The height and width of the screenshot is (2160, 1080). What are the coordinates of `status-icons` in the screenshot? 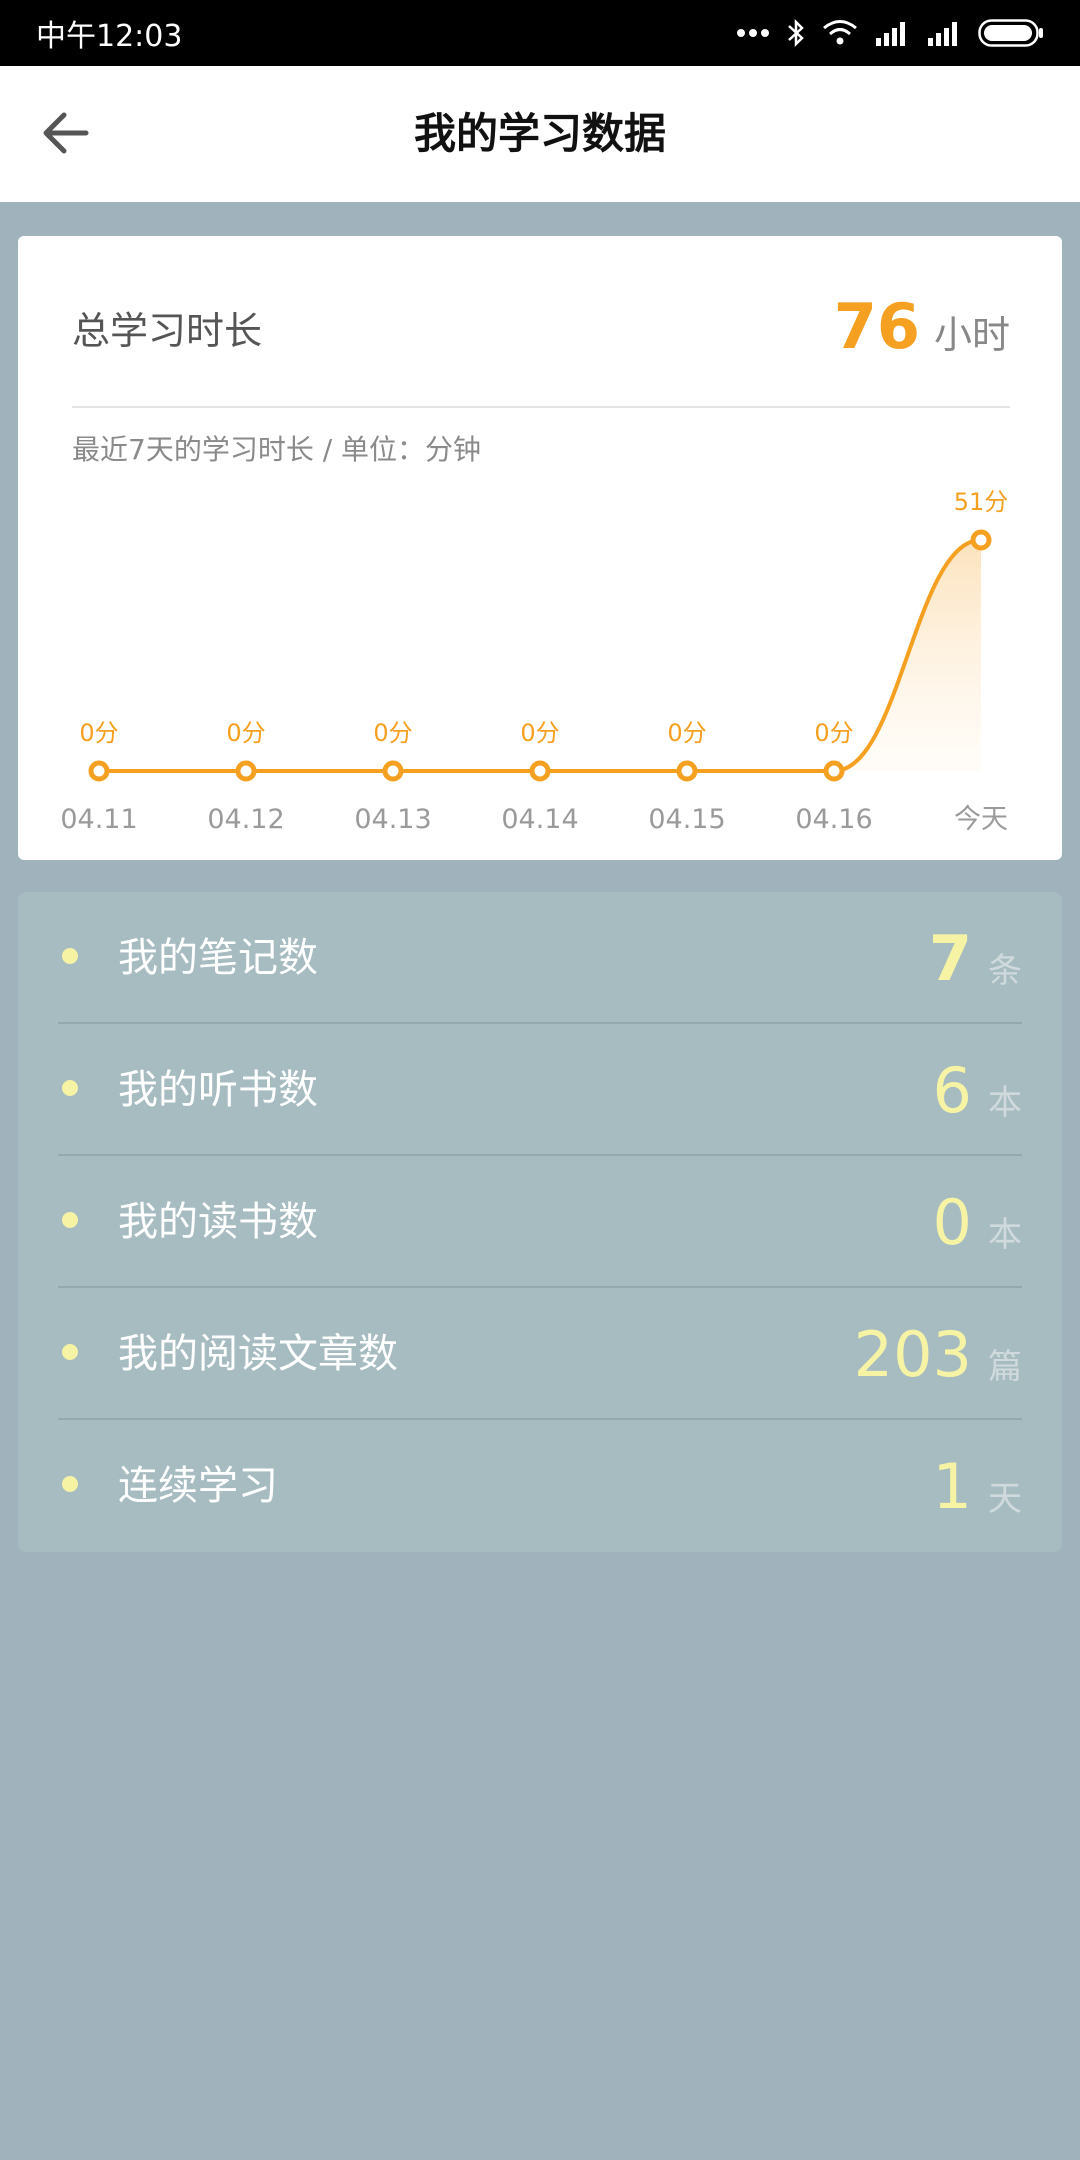 It's located at (890, 33).